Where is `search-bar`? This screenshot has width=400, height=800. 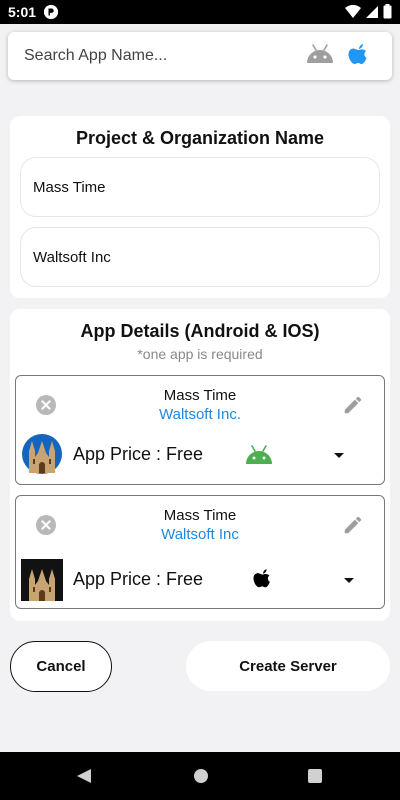
search-bar is located at coordinates (200, 56).